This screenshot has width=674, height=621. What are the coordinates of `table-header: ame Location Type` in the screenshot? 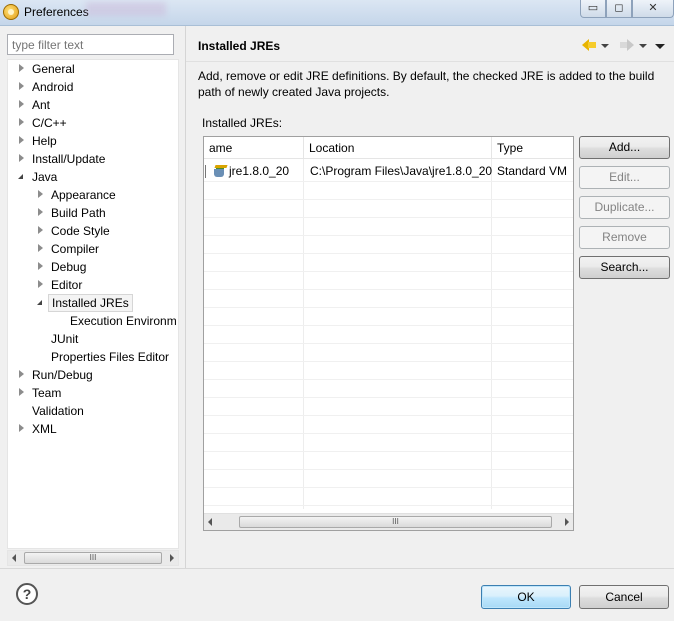 It's located at (388, 148).